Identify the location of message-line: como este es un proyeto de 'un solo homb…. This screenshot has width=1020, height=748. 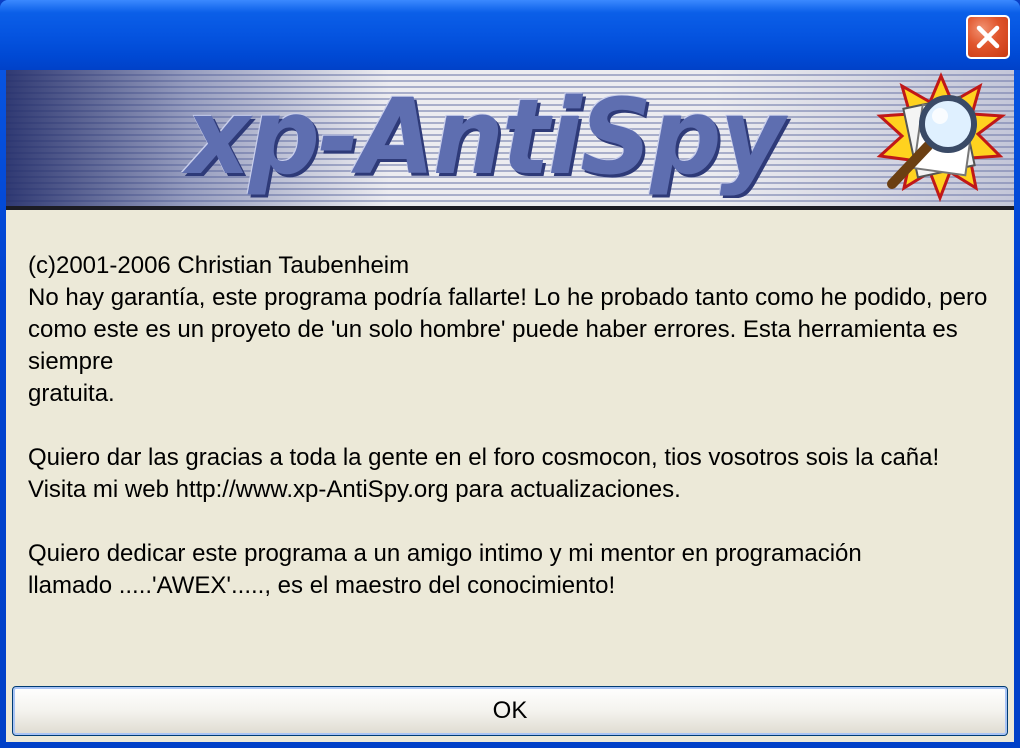
(493, 345).